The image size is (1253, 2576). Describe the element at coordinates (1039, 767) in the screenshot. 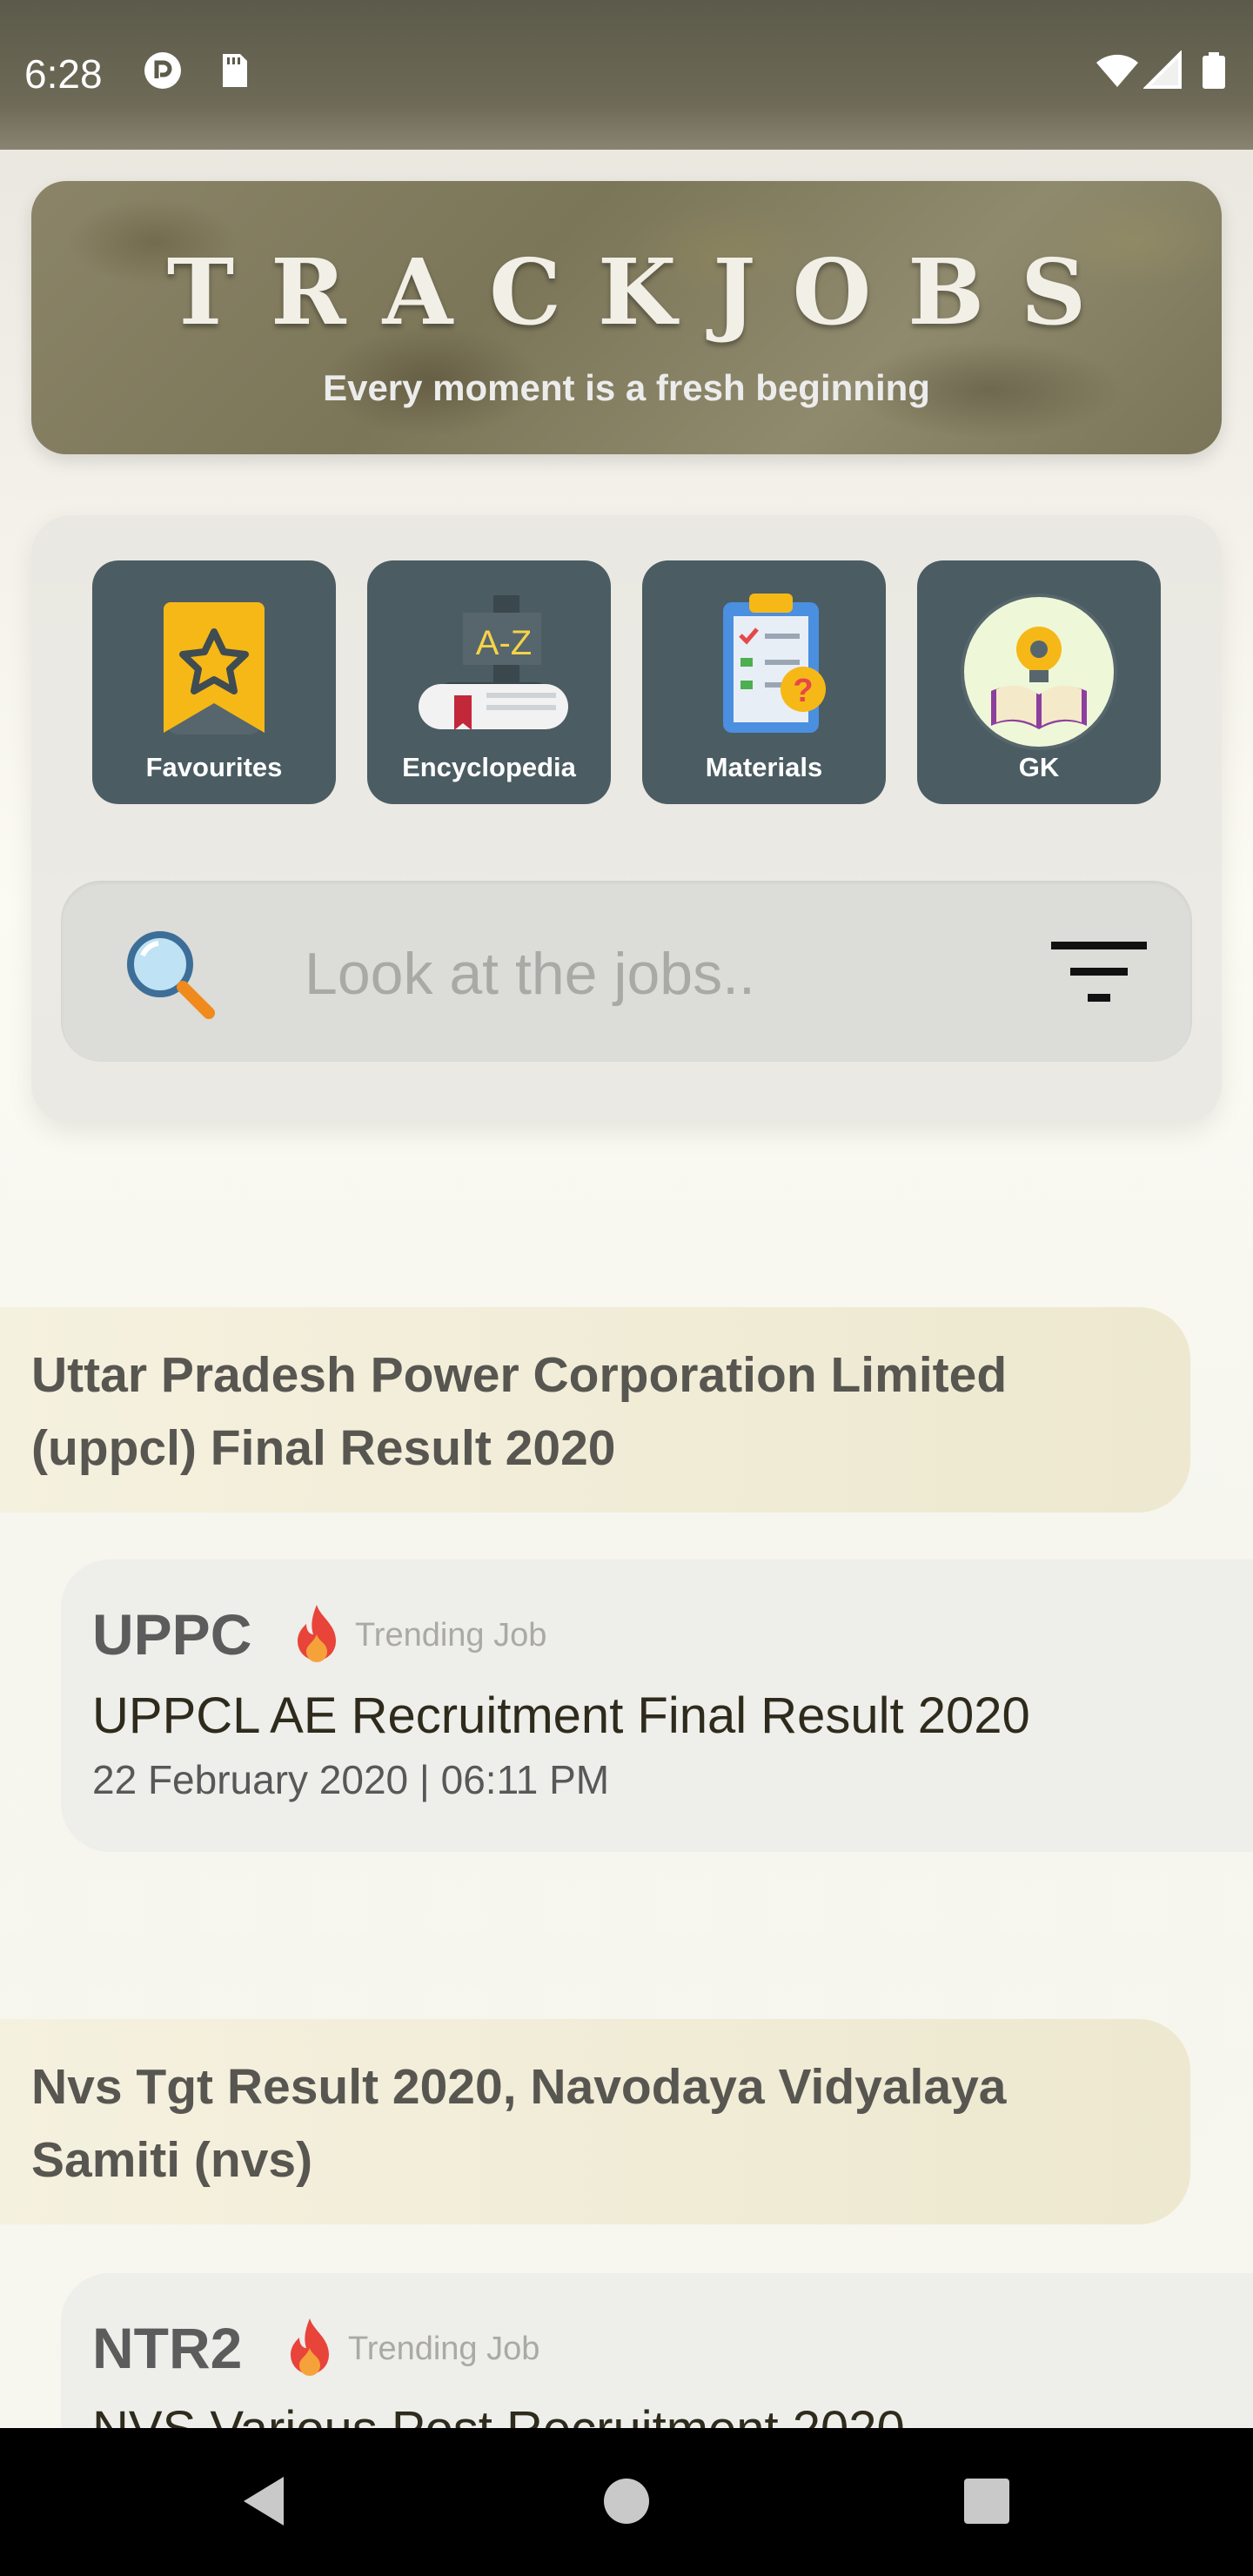

I see `tile-label: GK` at that location.